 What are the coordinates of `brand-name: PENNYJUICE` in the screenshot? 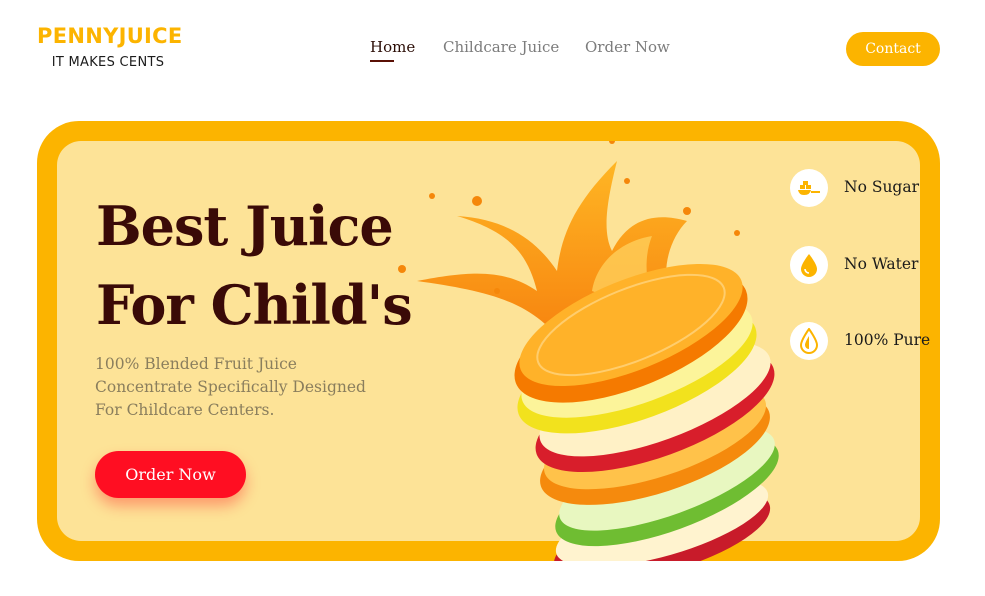 It's located at (110, 36).